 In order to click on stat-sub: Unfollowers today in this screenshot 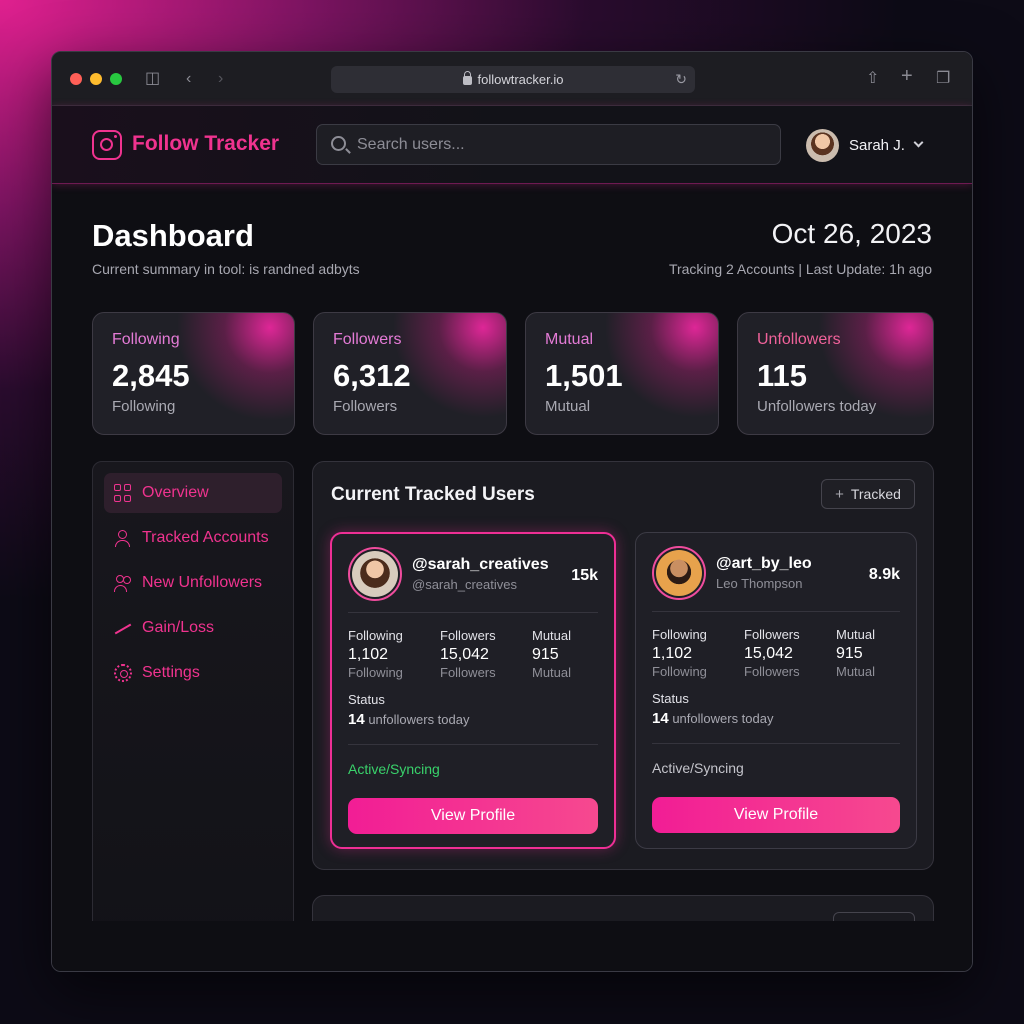, I will do `click(817, 406)`.